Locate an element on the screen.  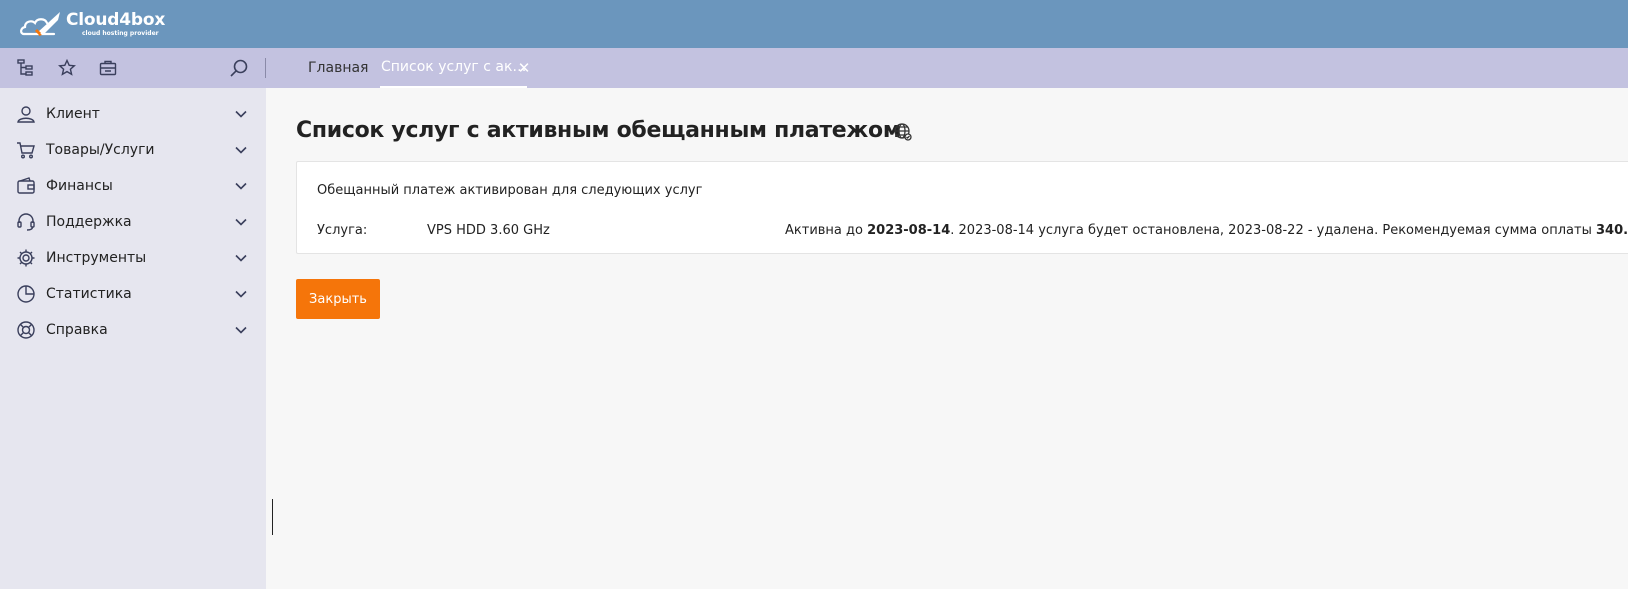
close-button: Закрыть is located at coordinates (338, 299).